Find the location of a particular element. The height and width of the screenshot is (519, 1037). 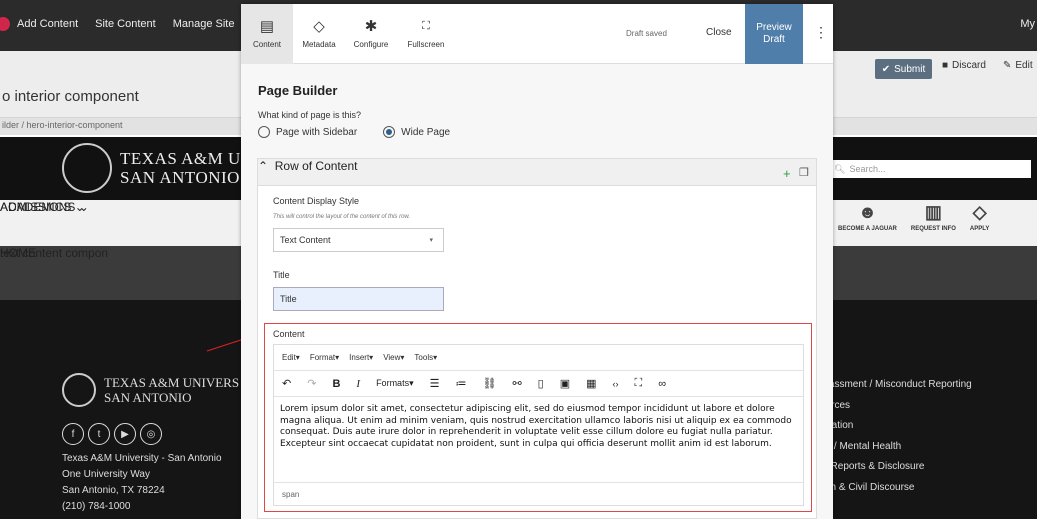

unlink-icon: ⚯ is located at coordinates (516, 383).